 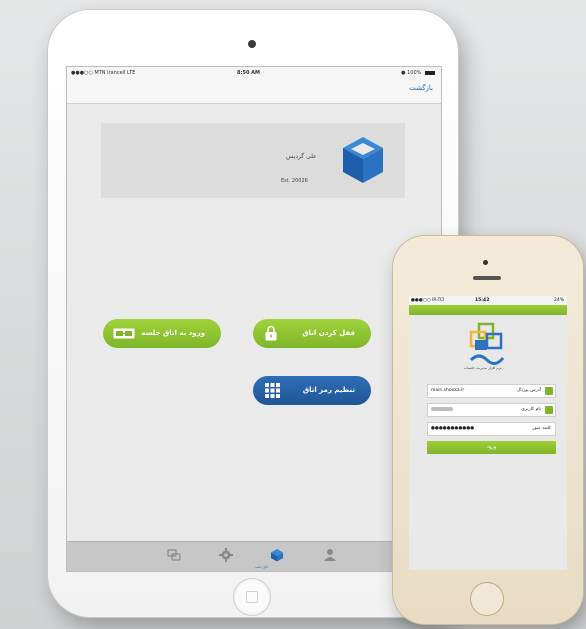 I want to click on ipad-home-button, so click(x=252, y=597).